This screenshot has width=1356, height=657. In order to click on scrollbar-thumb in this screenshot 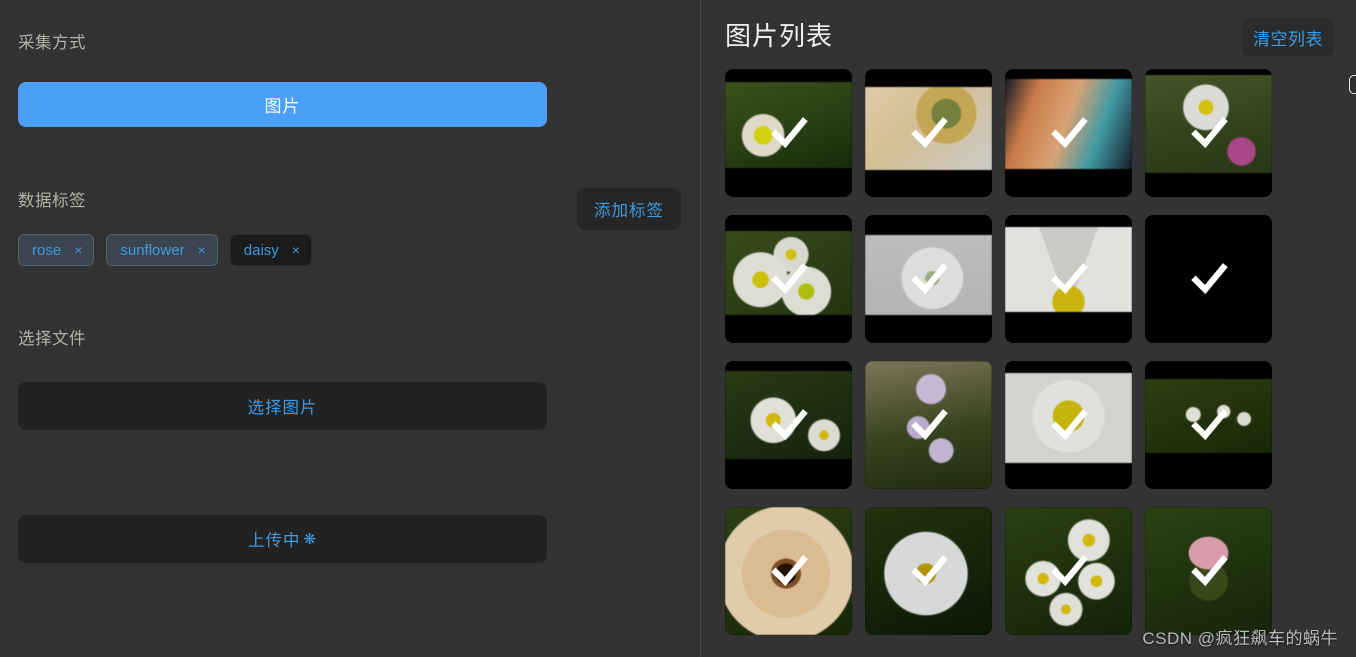, I will do `click(1352, 84)`.